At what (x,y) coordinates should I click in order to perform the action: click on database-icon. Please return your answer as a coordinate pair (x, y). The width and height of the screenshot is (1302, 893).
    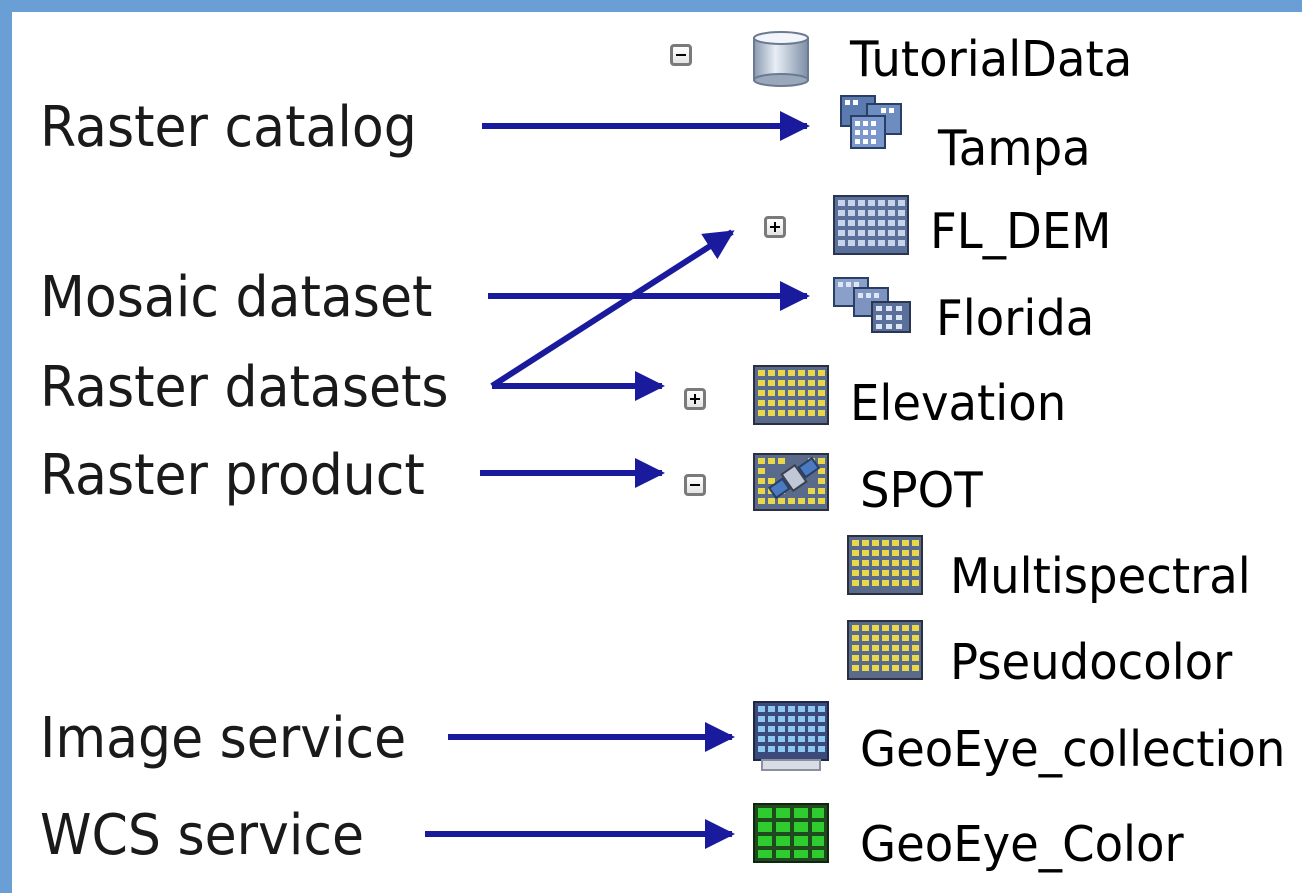
    Looking at the image, I should click on (781, 59).